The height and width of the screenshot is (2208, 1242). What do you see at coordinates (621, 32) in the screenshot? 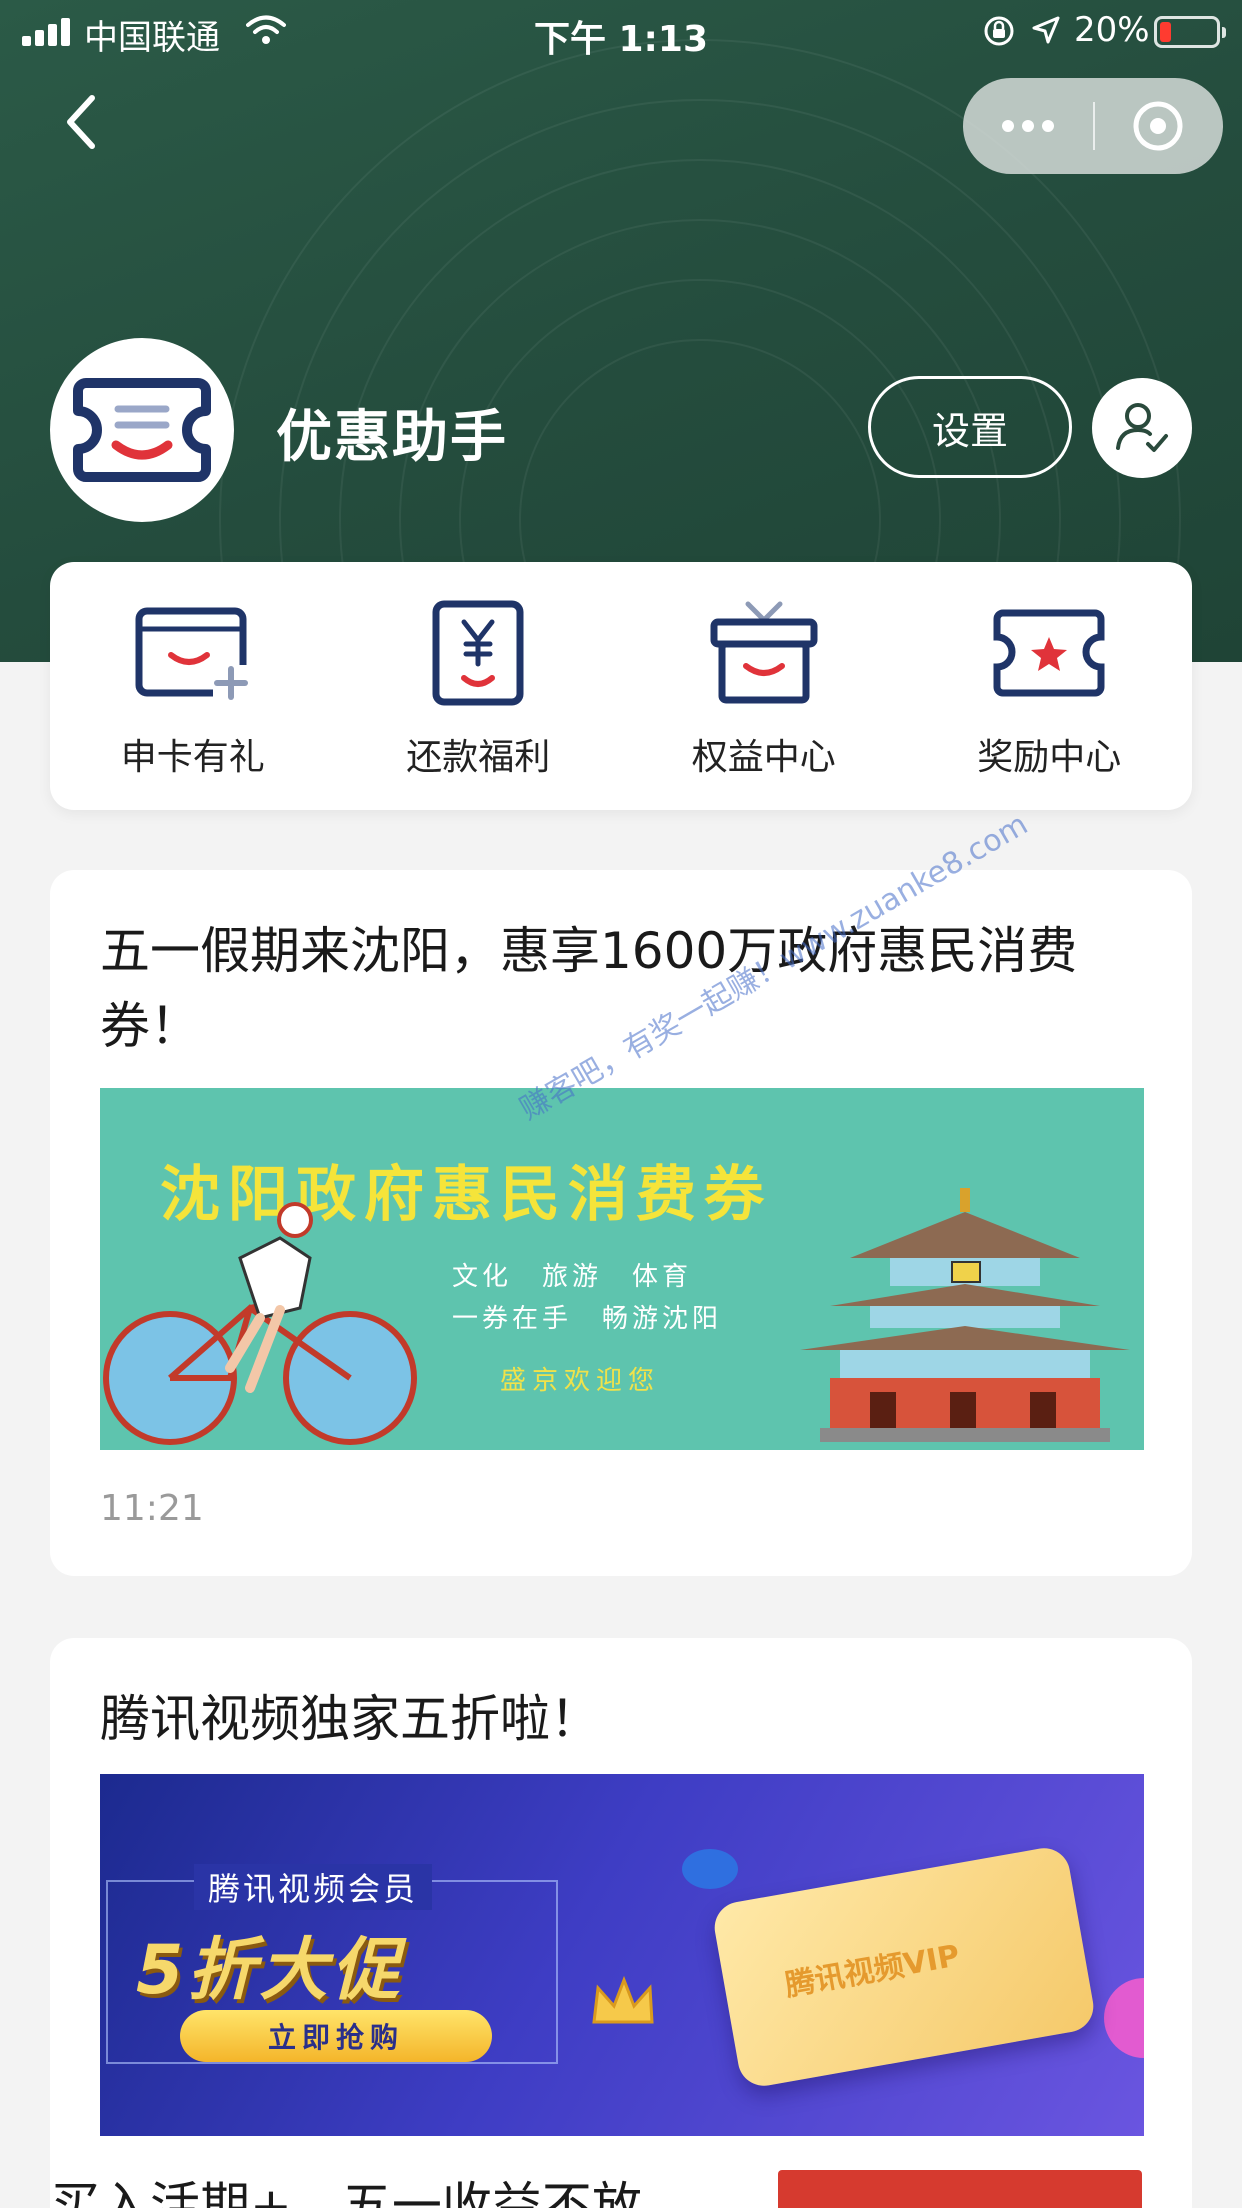
I see `status-bar: 中国联通 下午 1:13 20%` at bounding box center [621, 32].